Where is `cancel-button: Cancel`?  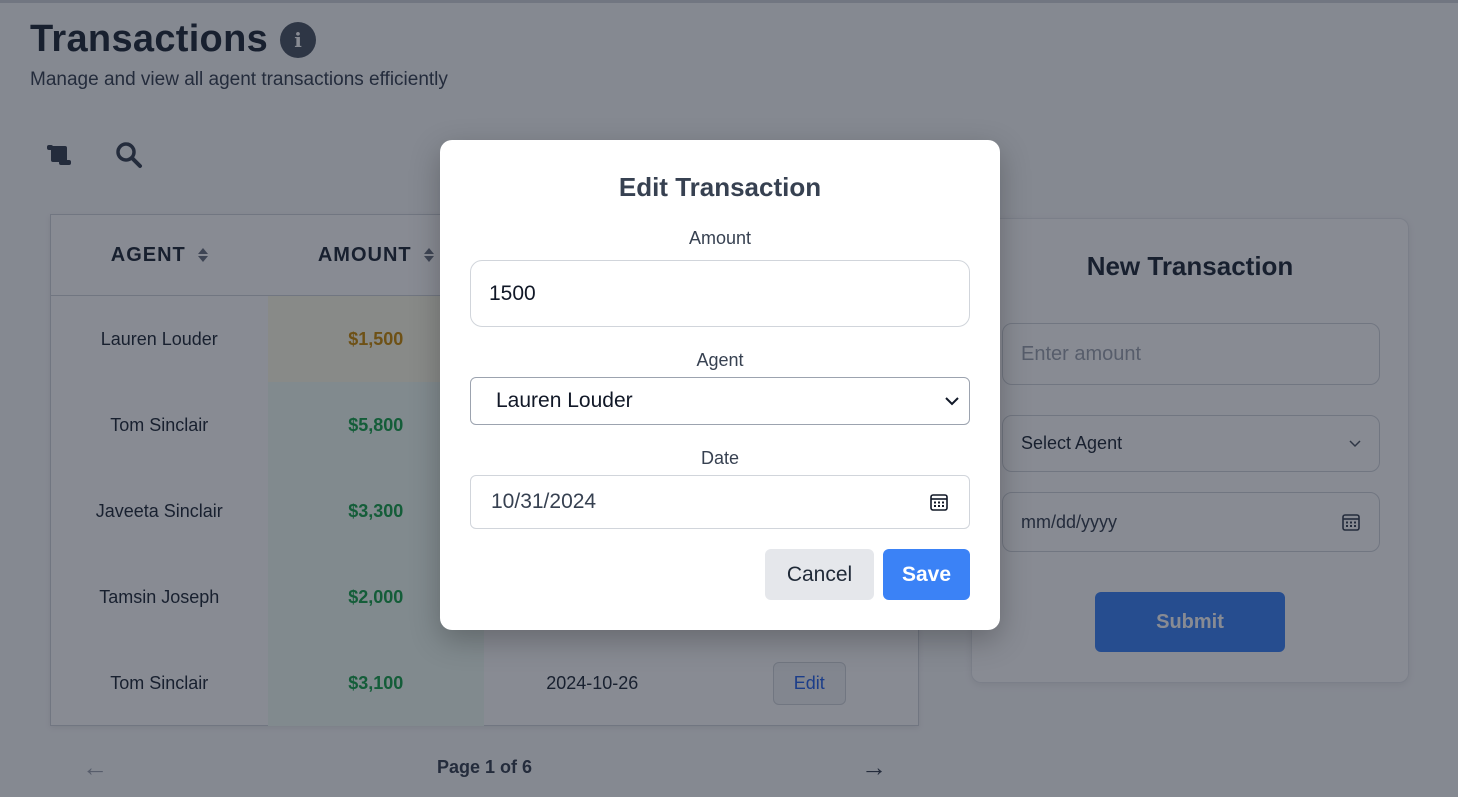 cancel-button: Cancel is located at coordinates (819, 574).